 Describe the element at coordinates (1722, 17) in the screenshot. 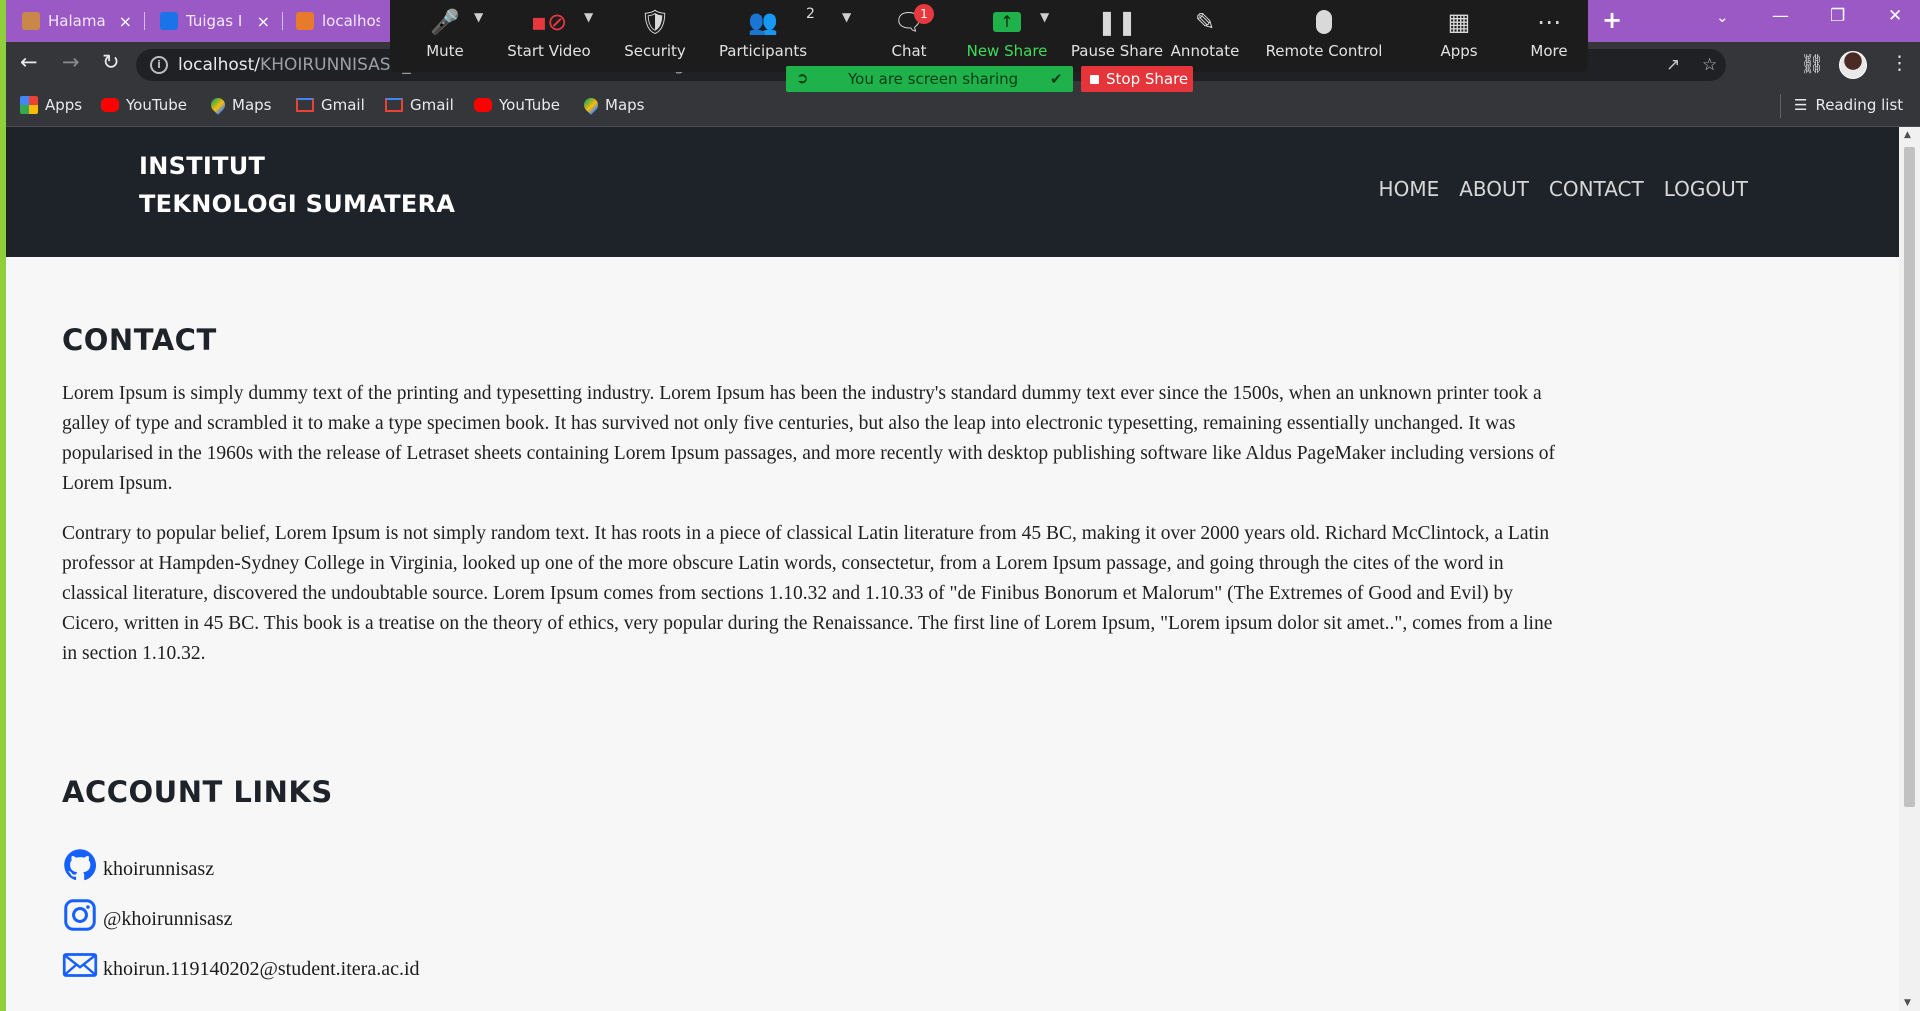

I see `tab-search-chevron-icon: ⌄` at that location.